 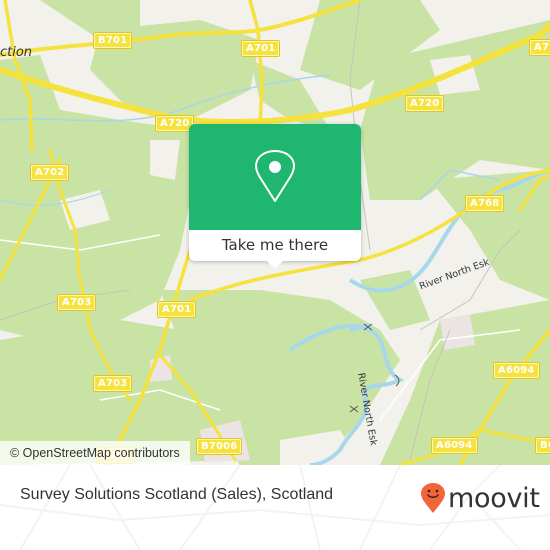 What do you see at coordinates (494, 498) in the screenshot?
I see `moovit-wordmark: moovit` at bounding box center [494, 498].